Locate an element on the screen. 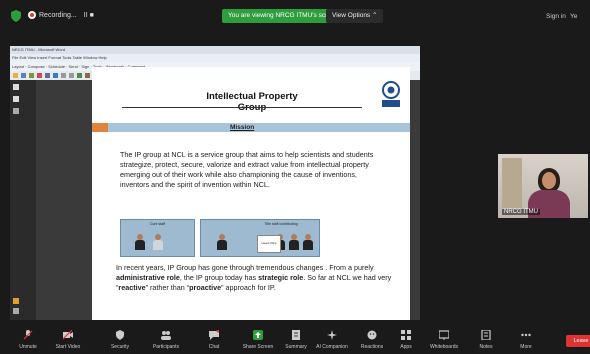 This screenshot has height=354, width=590. whiteboards-label: Whiteboards is located at coordinates (444, 347).